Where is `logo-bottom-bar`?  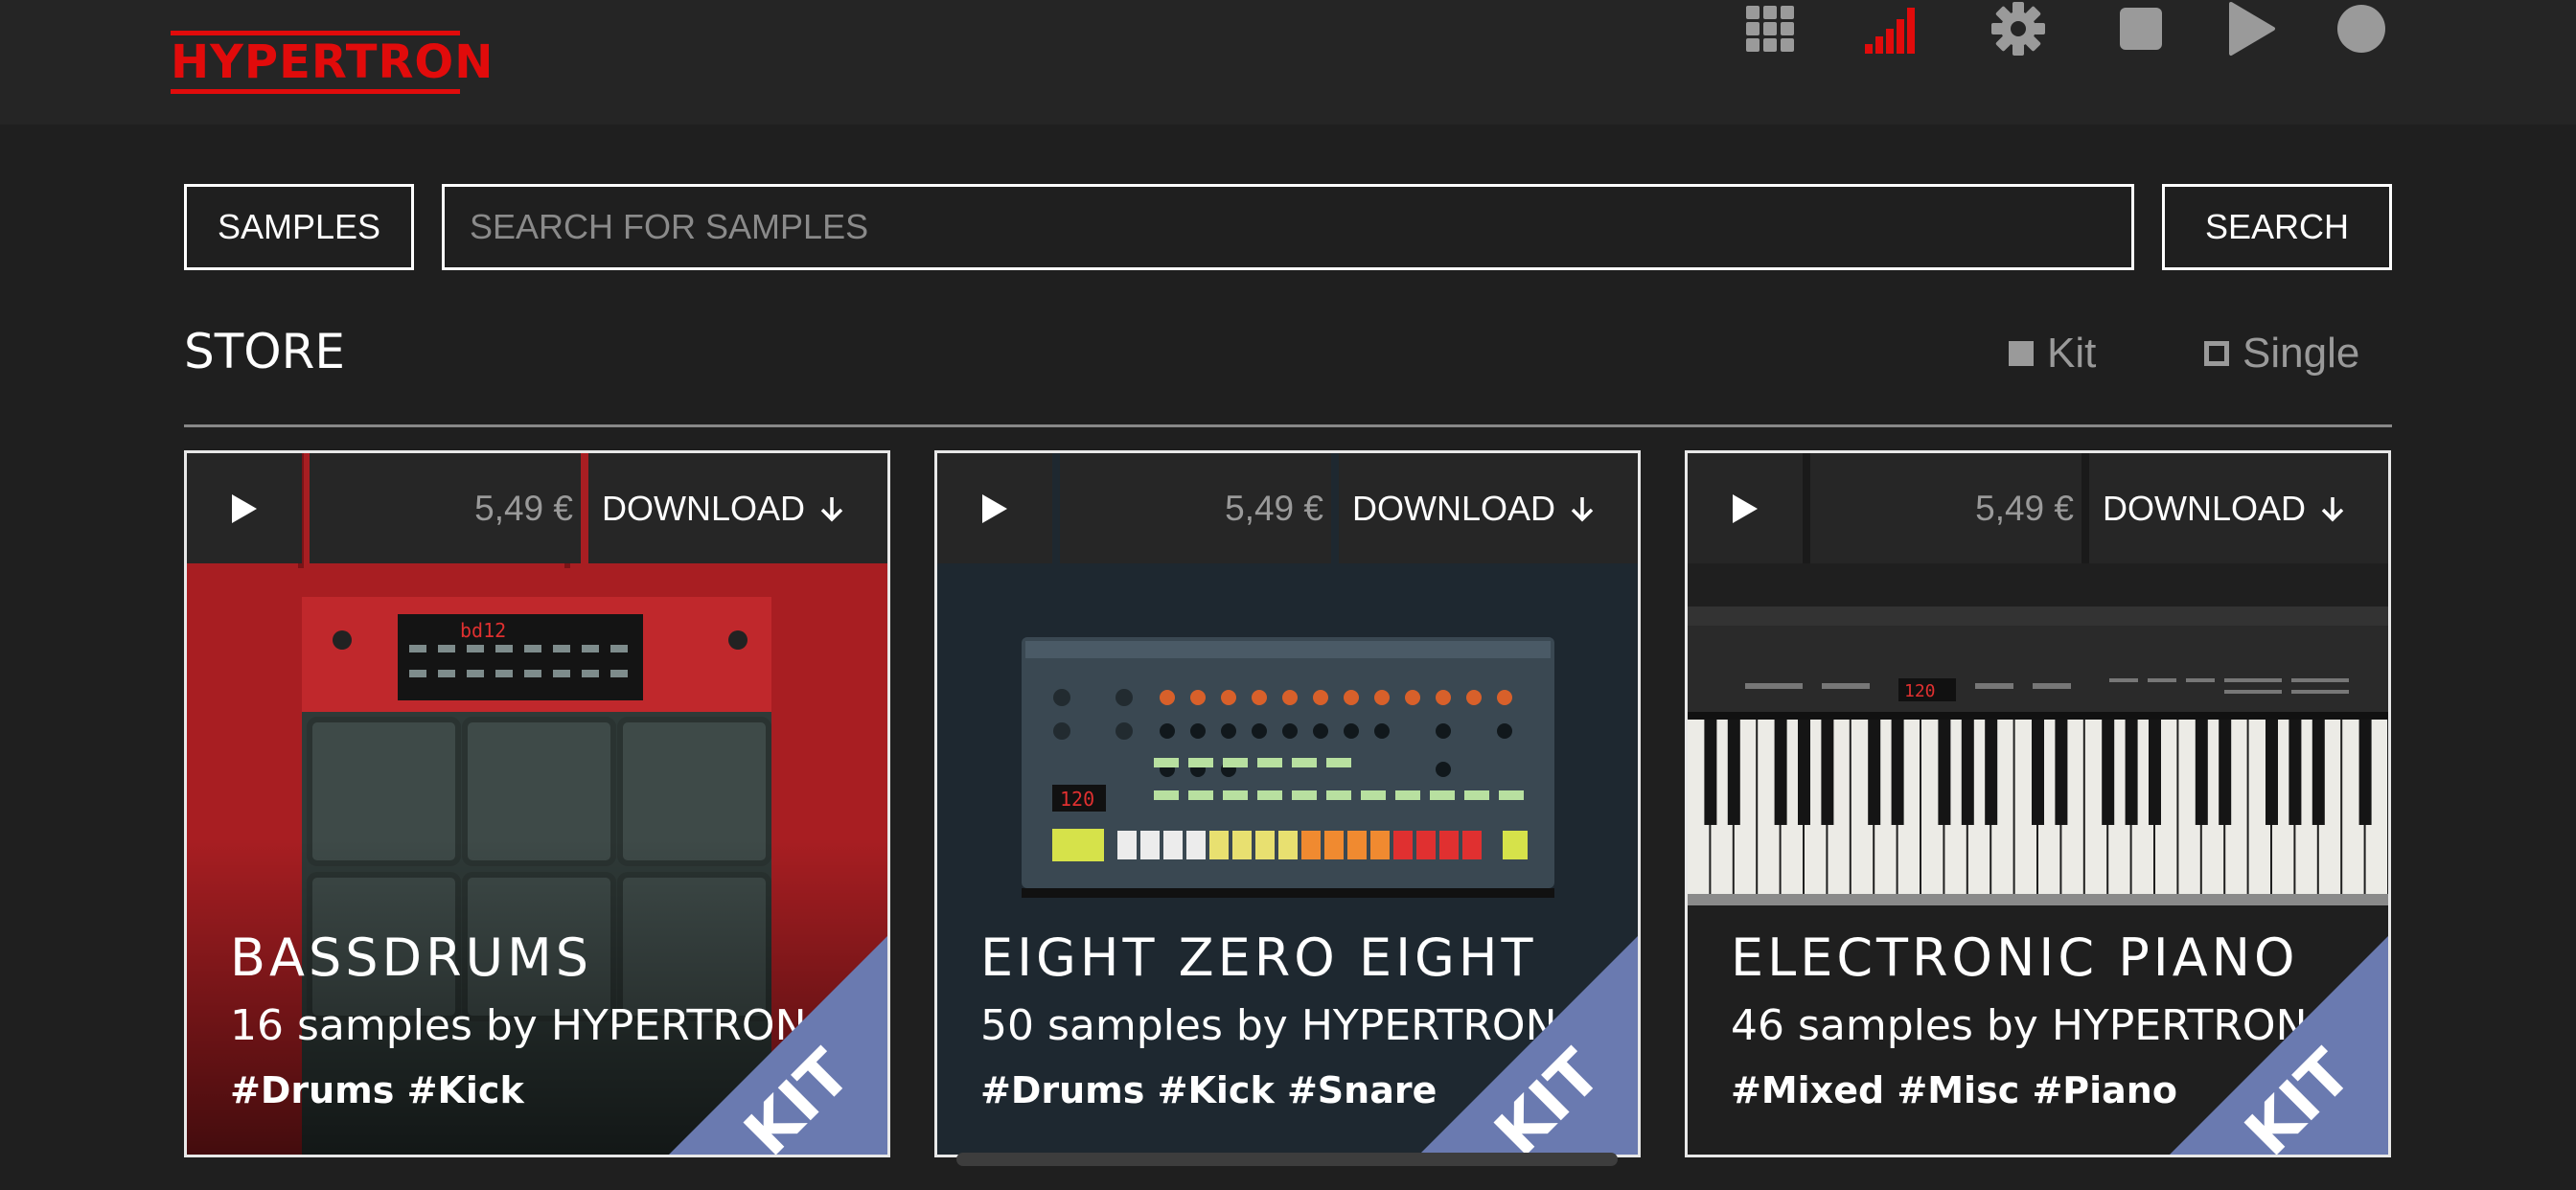
logo-bottom-bar is located at coordinates (315, 91).